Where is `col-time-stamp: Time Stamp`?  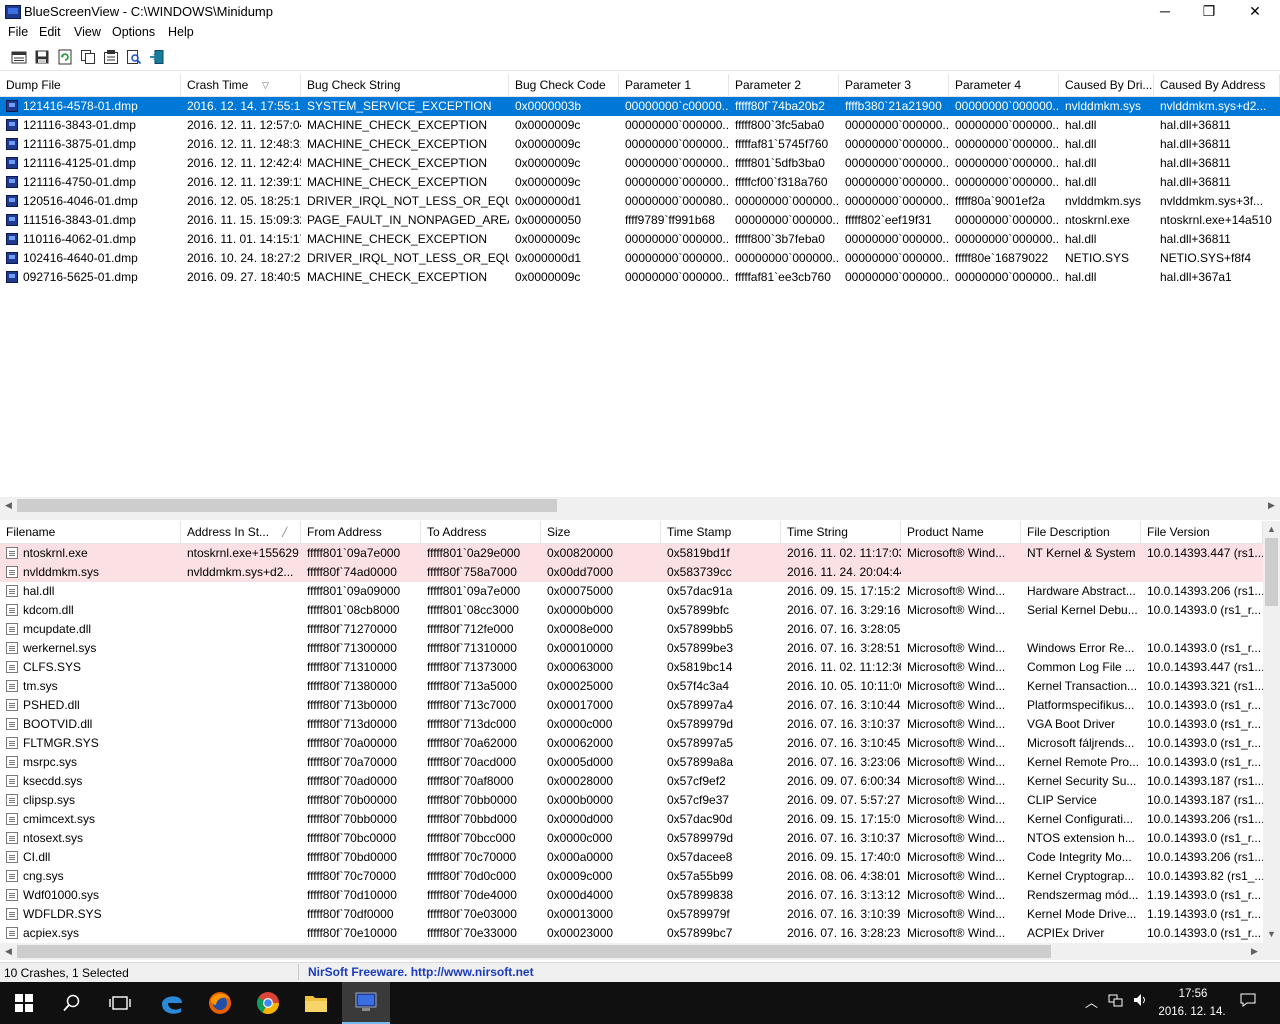
col-time-stamp: Time Stamp is located at coordinates (721, 532).